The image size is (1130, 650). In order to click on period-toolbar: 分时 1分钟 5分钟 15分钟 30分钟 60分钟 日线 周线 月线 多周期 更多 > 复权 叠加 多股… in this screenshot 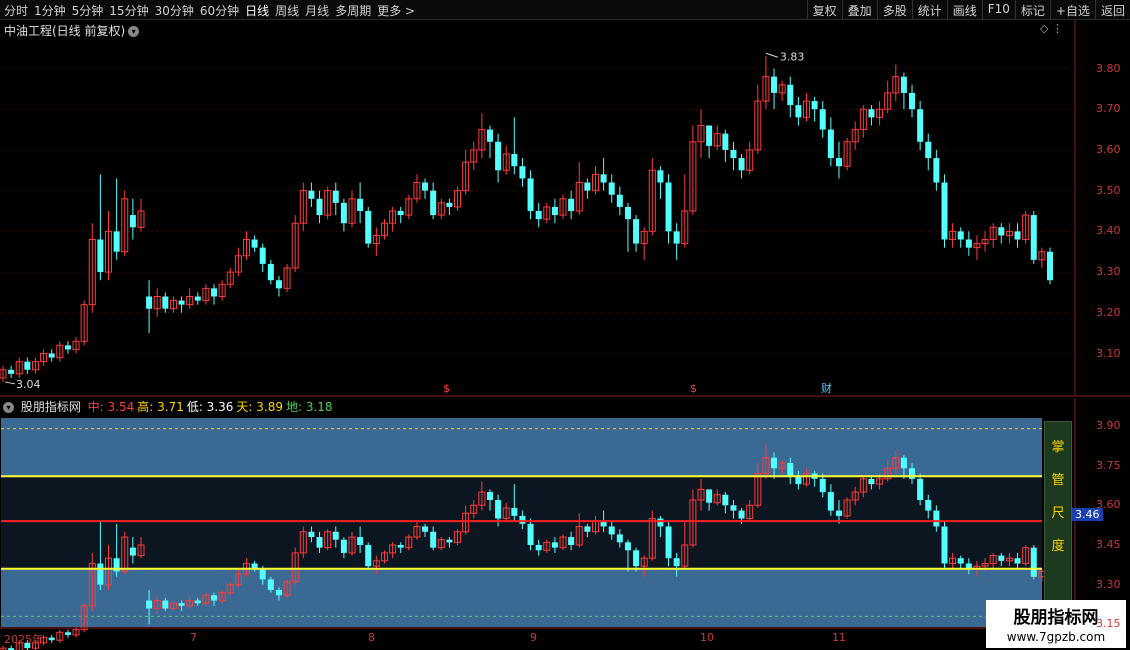, I will do `click(565, 10)`.